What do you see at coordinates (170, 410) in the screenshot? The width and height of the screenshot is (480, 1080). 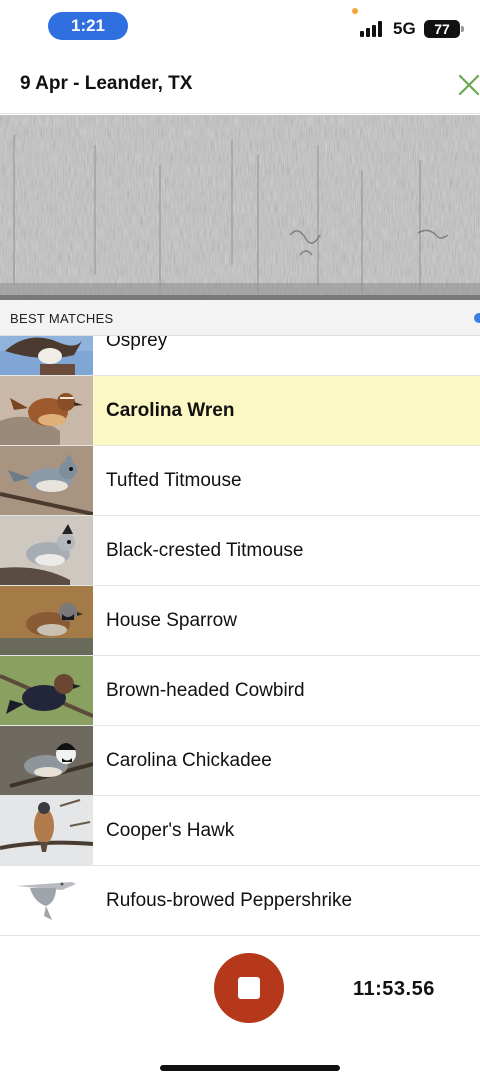 I see `bird-name: Carolina Wren` at bounding box center [170, 410].